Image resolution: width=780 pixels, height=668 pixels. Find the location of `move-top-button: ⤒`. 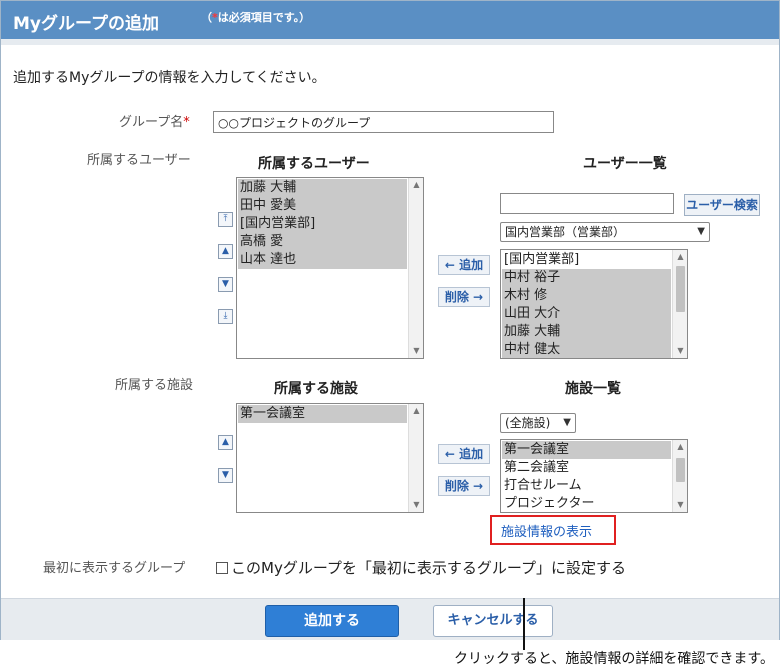

move-top-button: ⤒ is located at coordinates (225, 219).